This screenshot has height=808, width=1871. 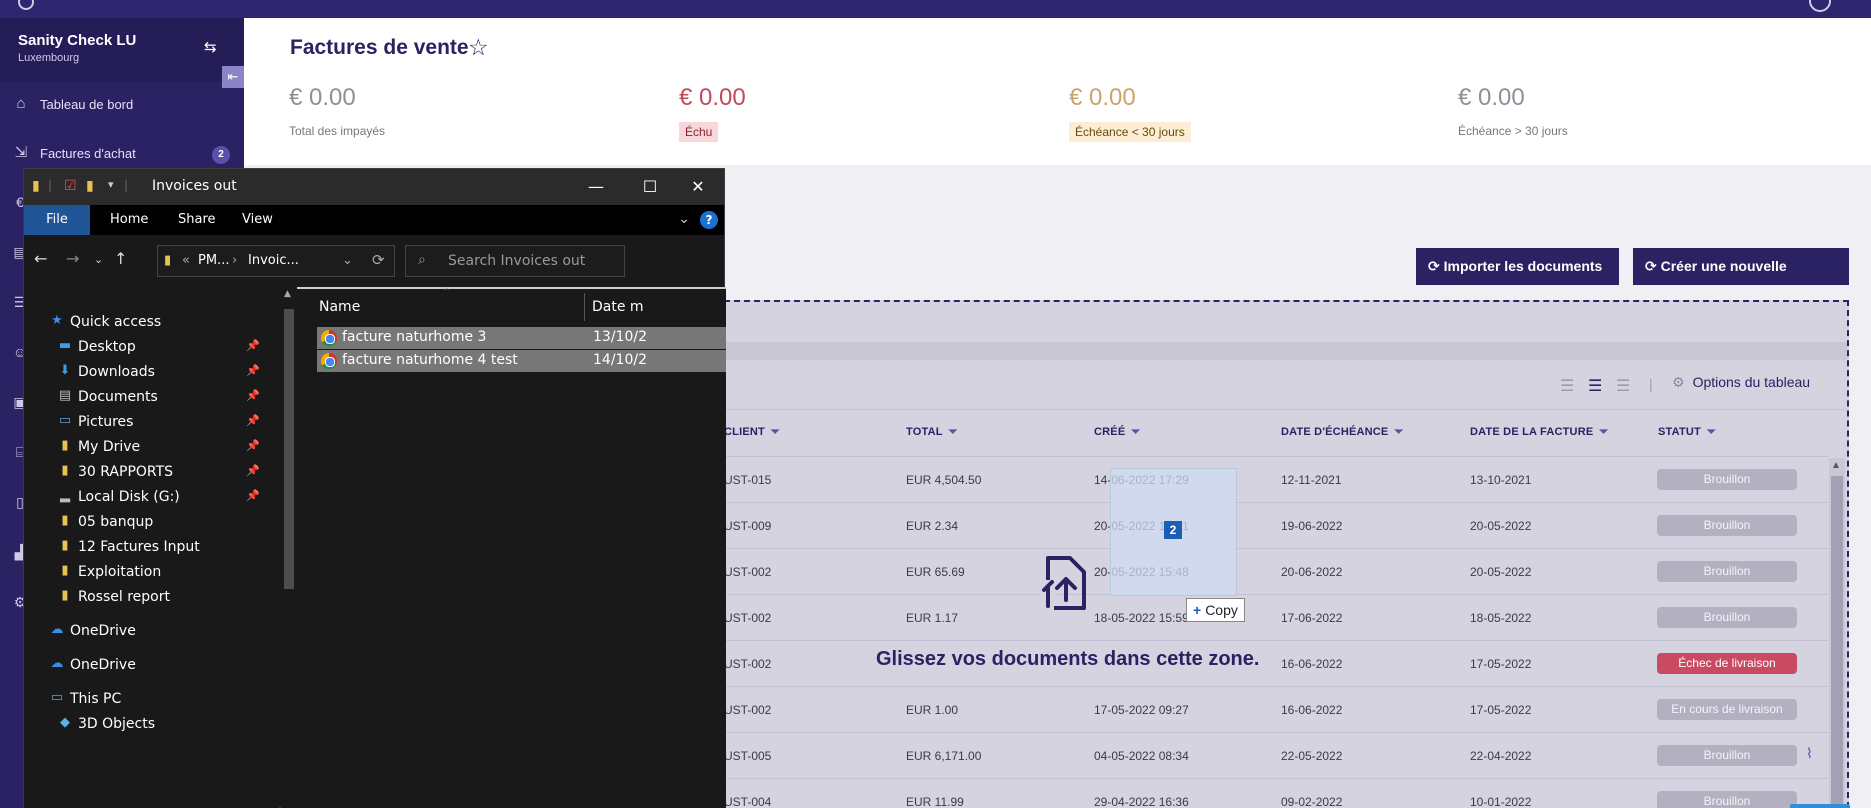 I want to click on back-icon: ←, so click(x=40, y=258).